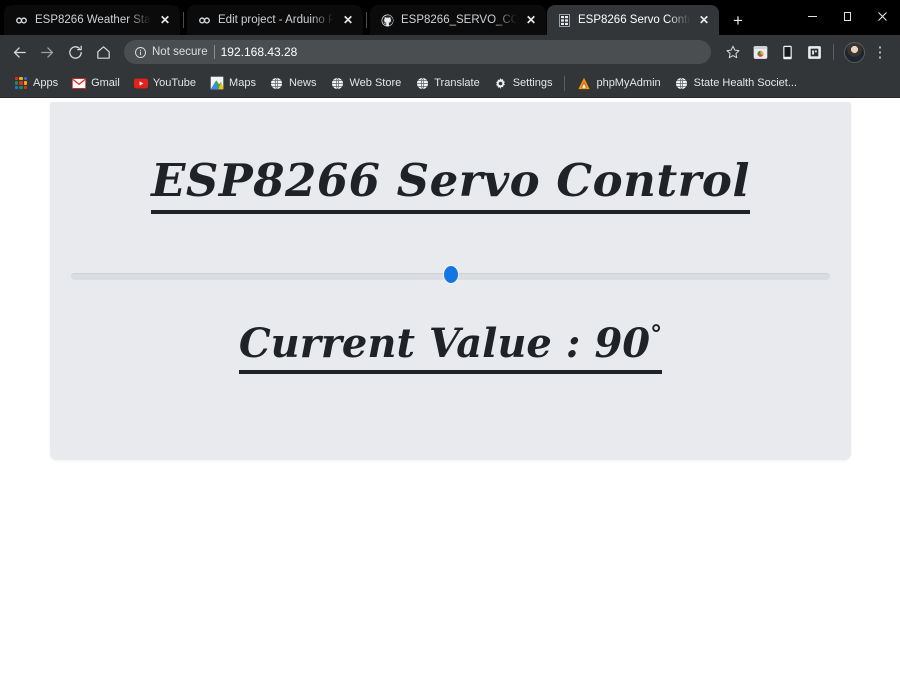 This screenshot has height=675, width=900. I want to click on back-button, so click(19, 52).